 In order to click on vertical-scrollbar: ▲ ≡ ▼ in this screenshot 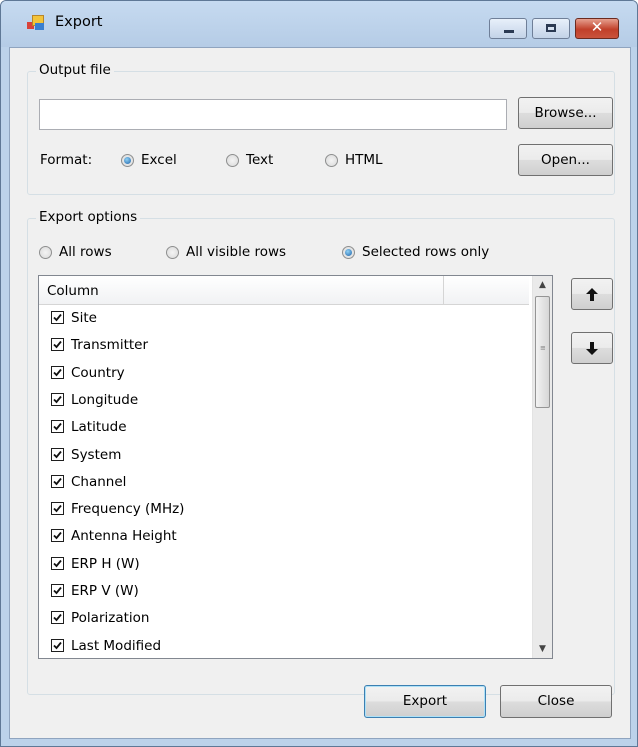, I will do `click(542, 467)`.